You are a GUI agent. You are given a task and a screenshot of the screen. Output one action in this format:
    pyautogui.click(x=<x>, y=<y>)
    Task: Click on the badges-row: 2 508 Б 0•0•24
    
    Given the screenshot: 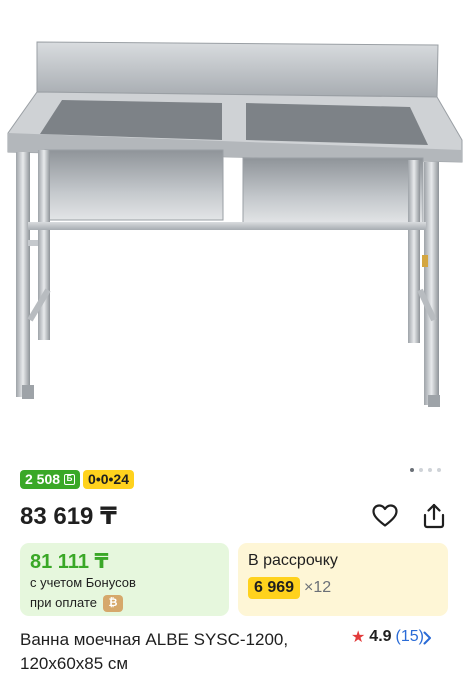 What is the action you would take?
    pyautogui.click(x=77, y=479)
    